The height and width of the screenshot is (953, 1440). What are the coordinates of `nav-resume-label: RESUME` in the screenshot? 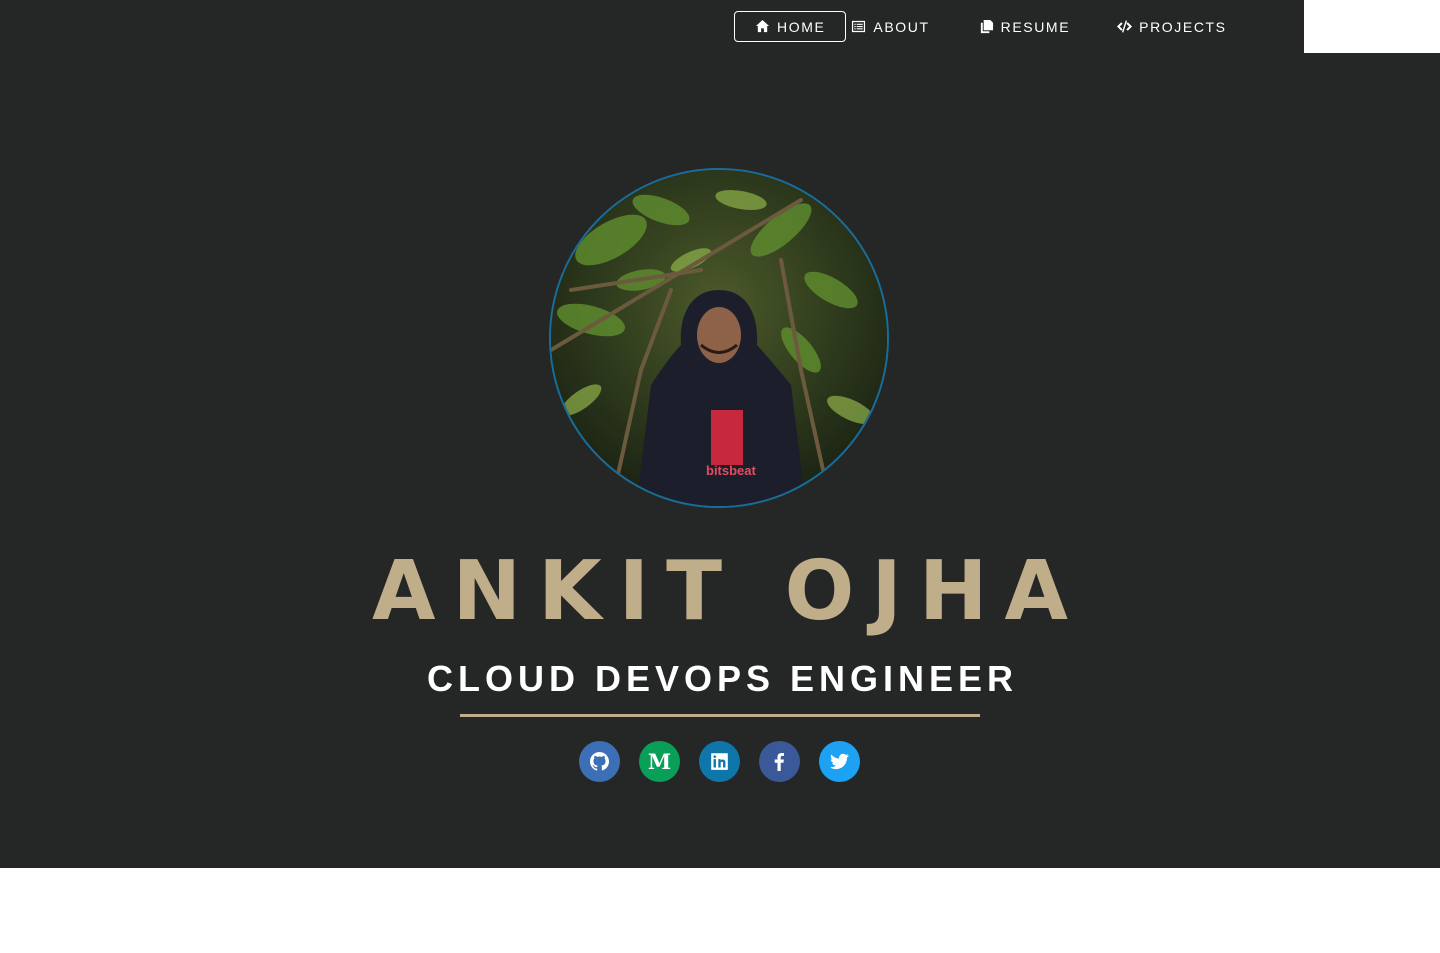 It's located at (1035, 26).